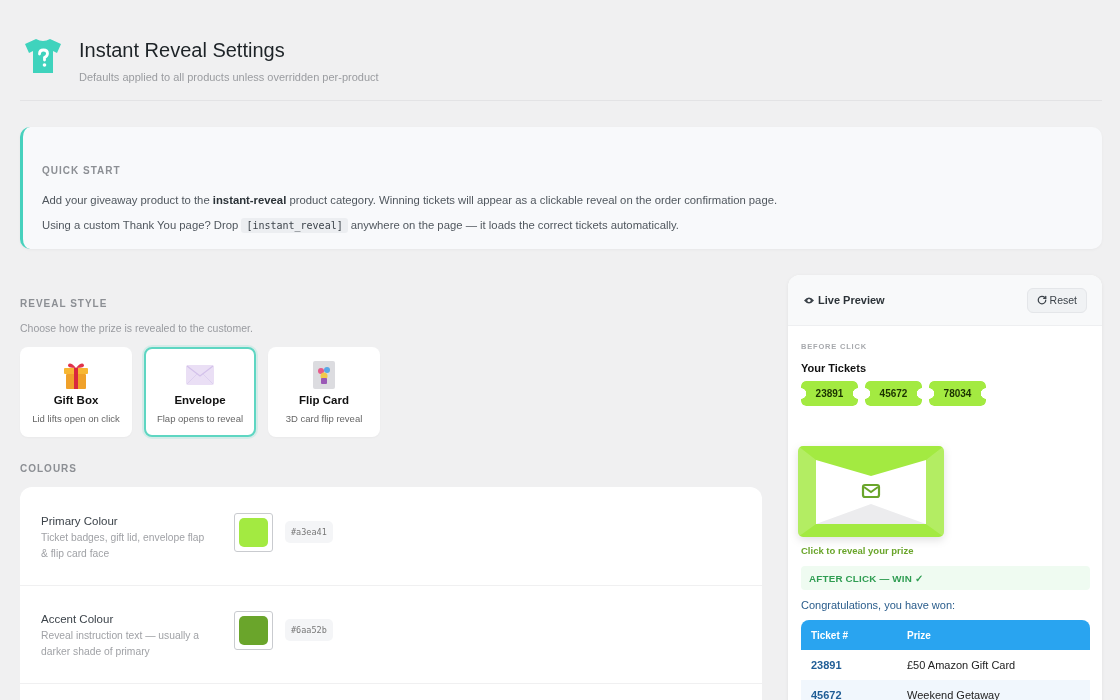 This screenshot has height=700, width=1120. I want to click on reveal-style-option: Envelope Flap opens to reveal, so click(200, 392).